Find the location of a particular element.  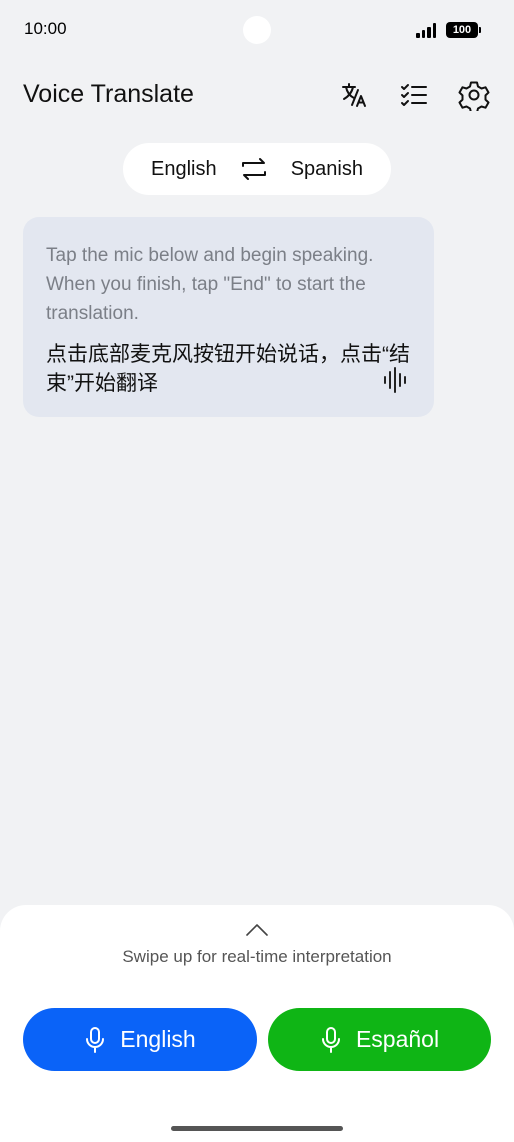

home-indicator is located at coordinates (257, 1128).